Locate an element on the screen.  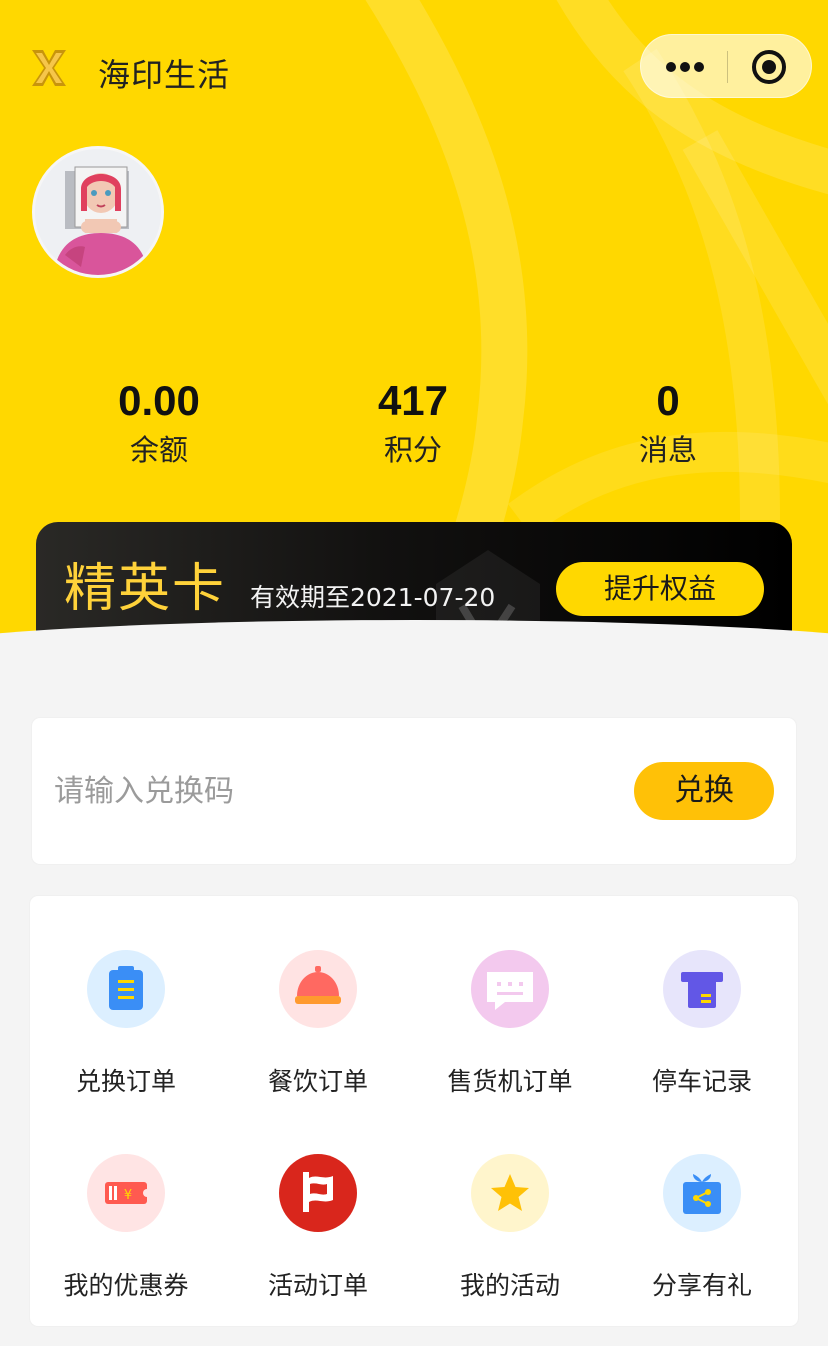
menu-item-my-activities: 我的活动 is located at coordinates (510, 1250).